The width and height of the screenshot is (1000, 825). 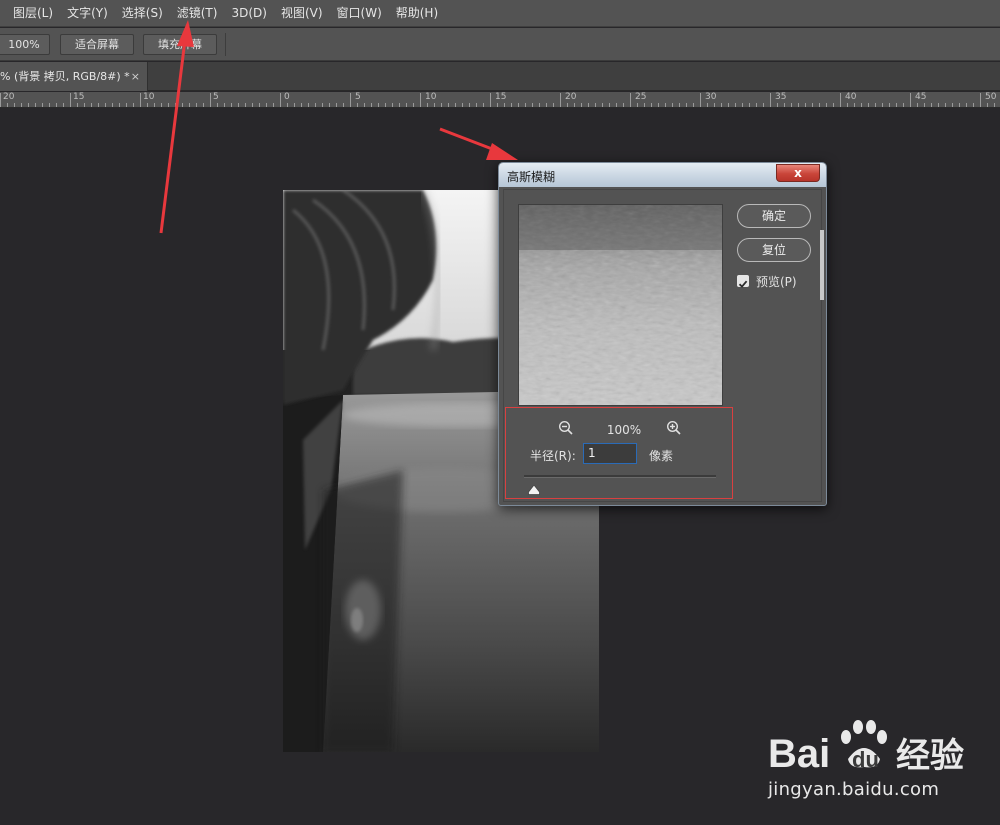 I want to click on menu-select: 选择(S), so click(x=142, y=13).